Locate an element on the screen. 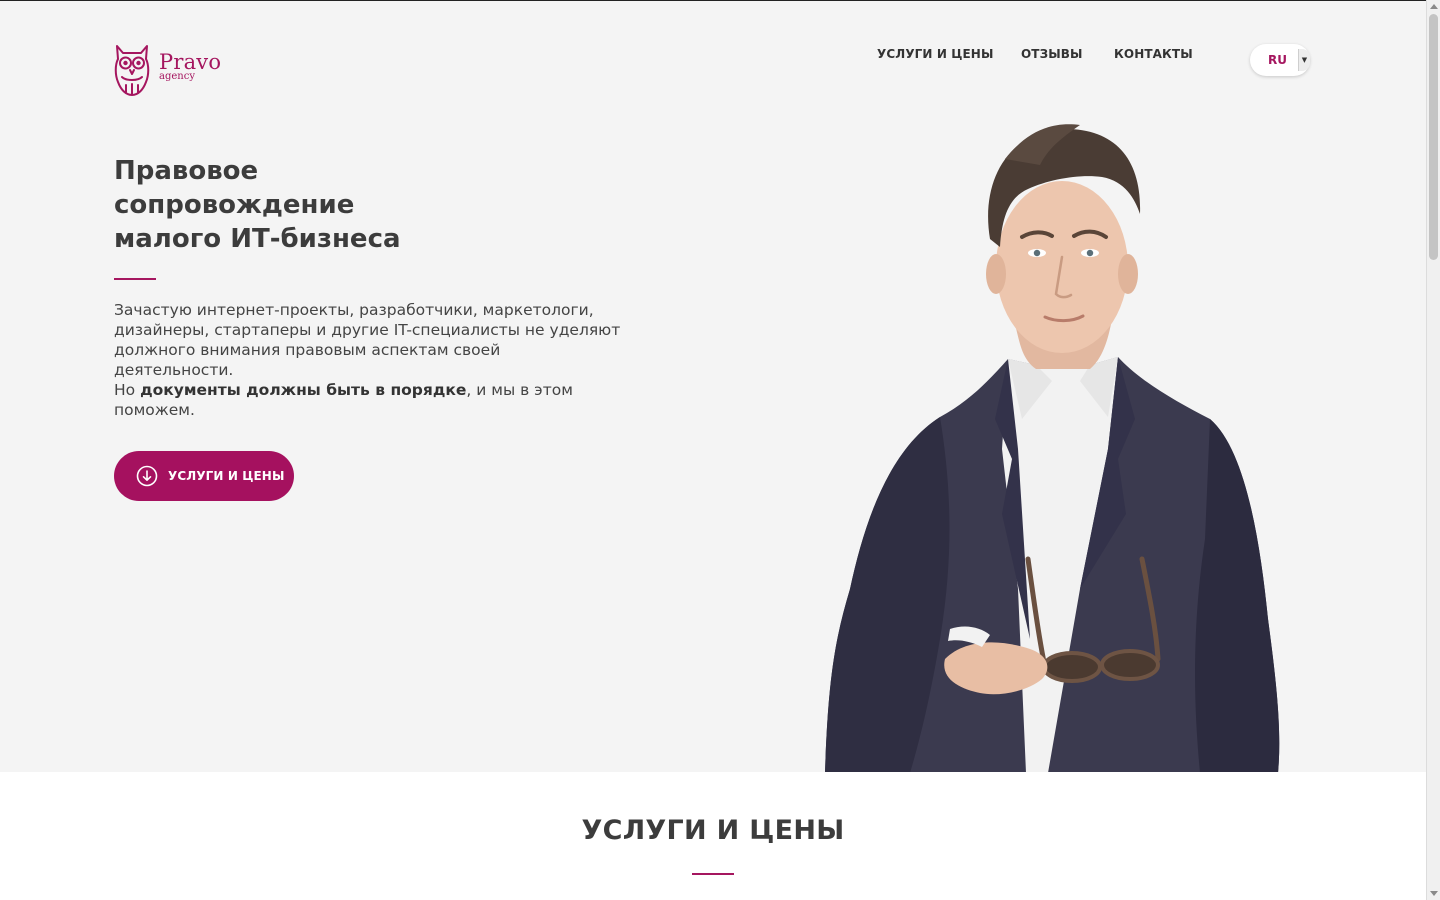 This screenshot has height=900, width=1440. scroll-down-arrow-icon is located at coordinates (1434, 893).